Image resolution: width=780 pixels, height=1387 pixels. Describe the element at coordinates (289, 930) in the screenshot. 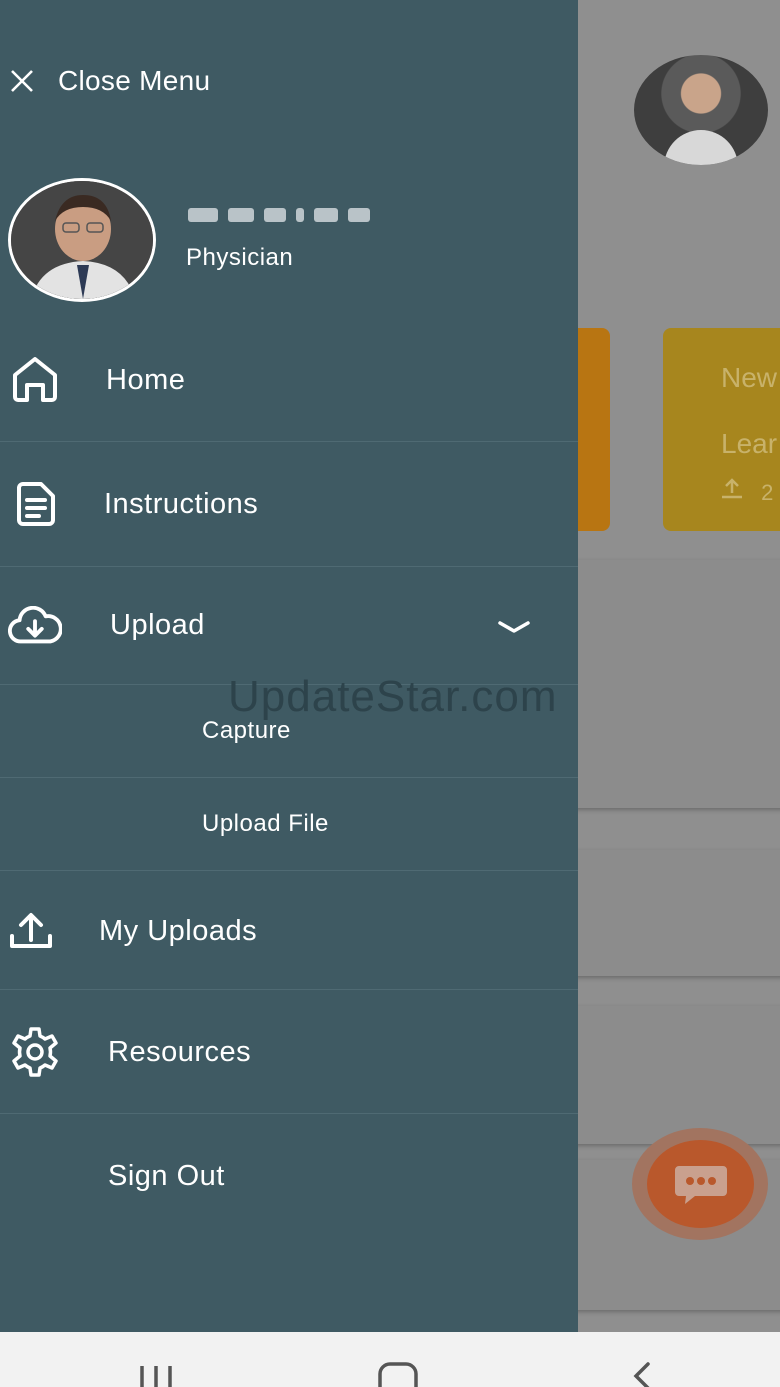

I see `menu-item-my-uploads: My Uploads` at that location.